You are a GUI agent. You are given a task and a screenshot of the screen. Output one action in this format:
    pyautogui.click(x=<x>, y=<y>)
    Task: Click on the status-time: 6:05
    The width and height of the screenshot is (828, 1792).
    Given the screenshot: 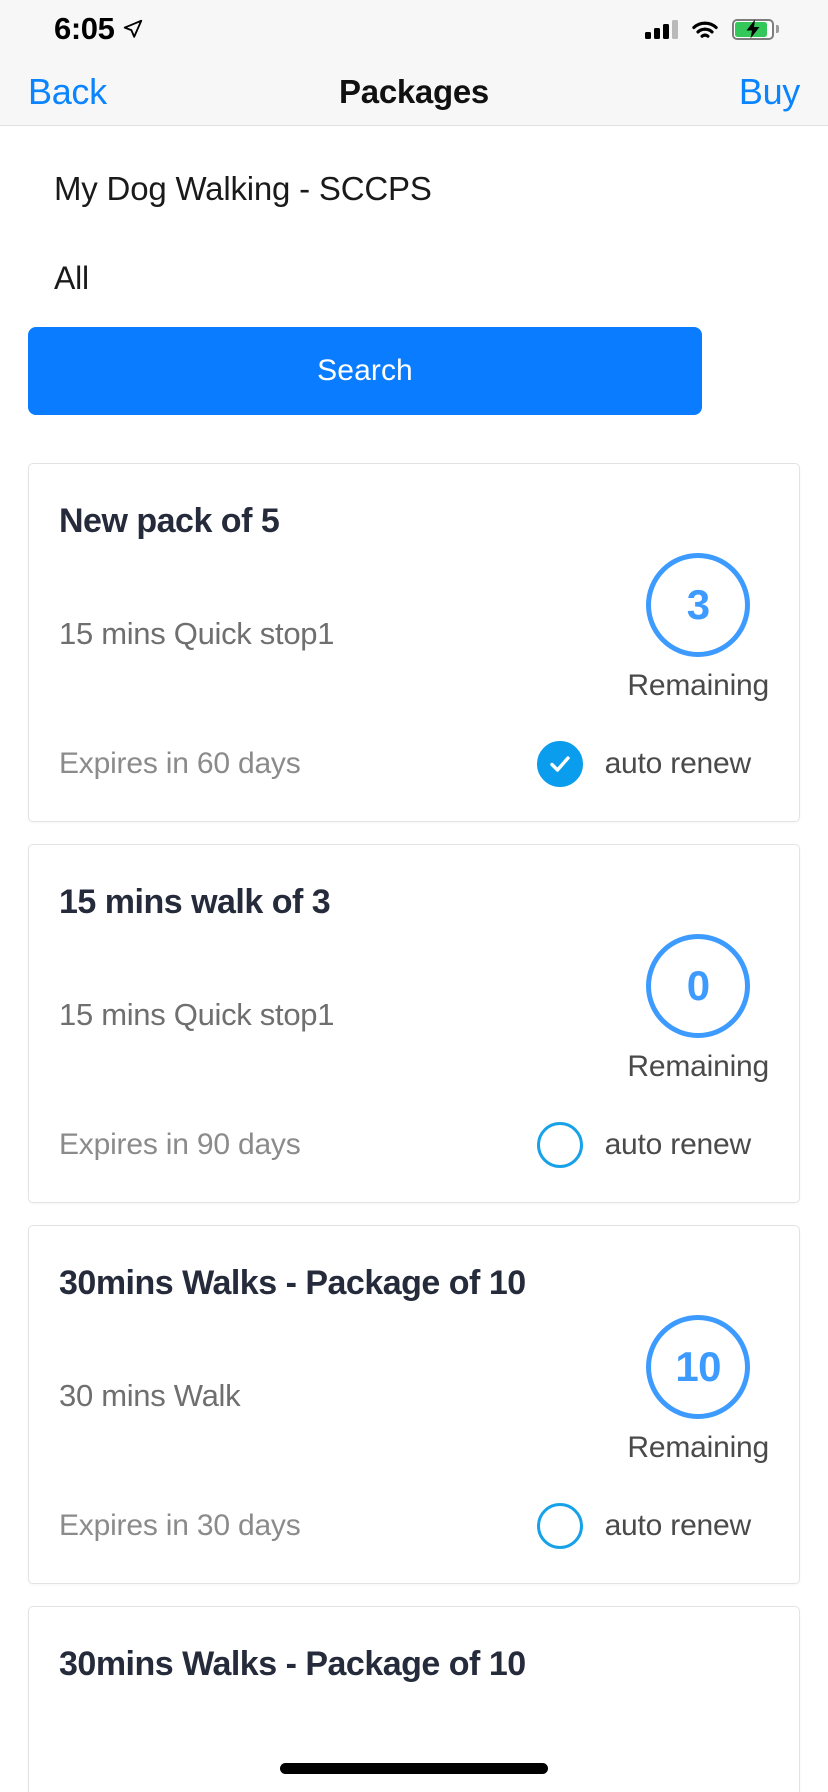 What is the action you would take?
    pyautogui.click(x=84, y=28)
    